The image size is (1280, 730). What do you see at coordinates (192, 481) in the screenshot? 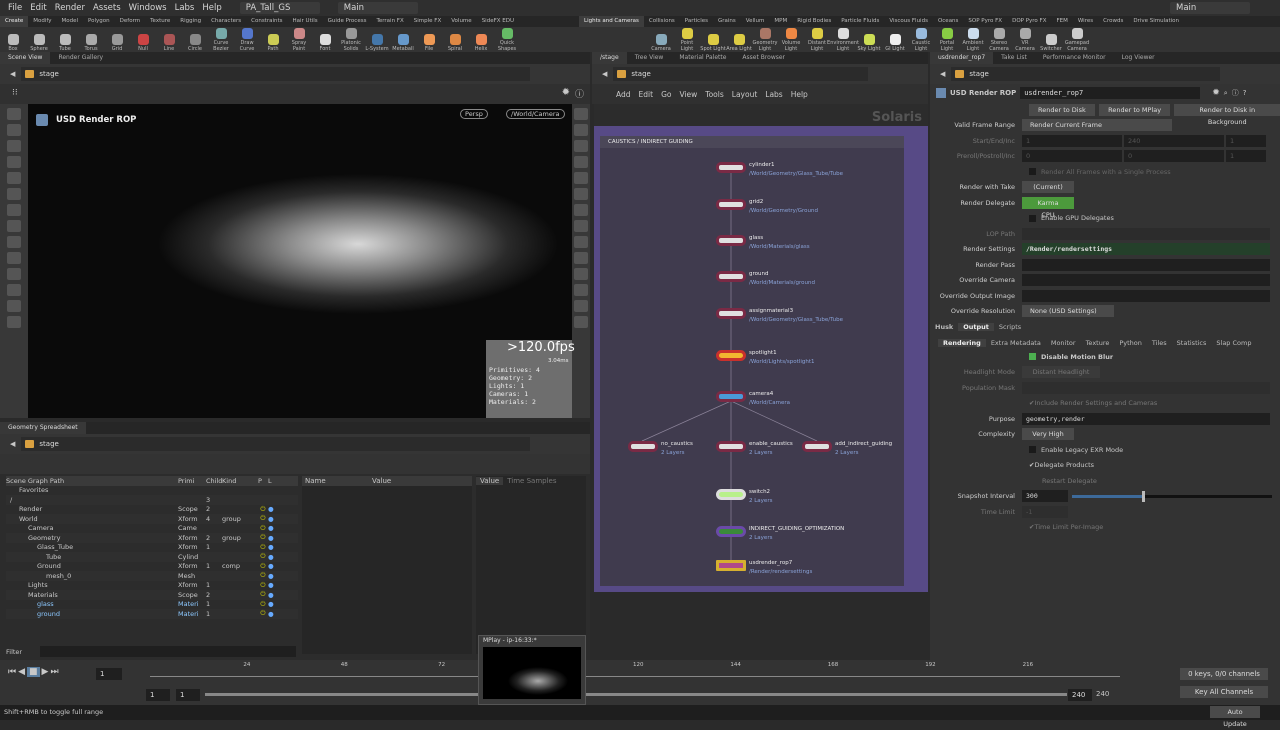
I see `col-header: Primi` at bounding box center [192, 481].